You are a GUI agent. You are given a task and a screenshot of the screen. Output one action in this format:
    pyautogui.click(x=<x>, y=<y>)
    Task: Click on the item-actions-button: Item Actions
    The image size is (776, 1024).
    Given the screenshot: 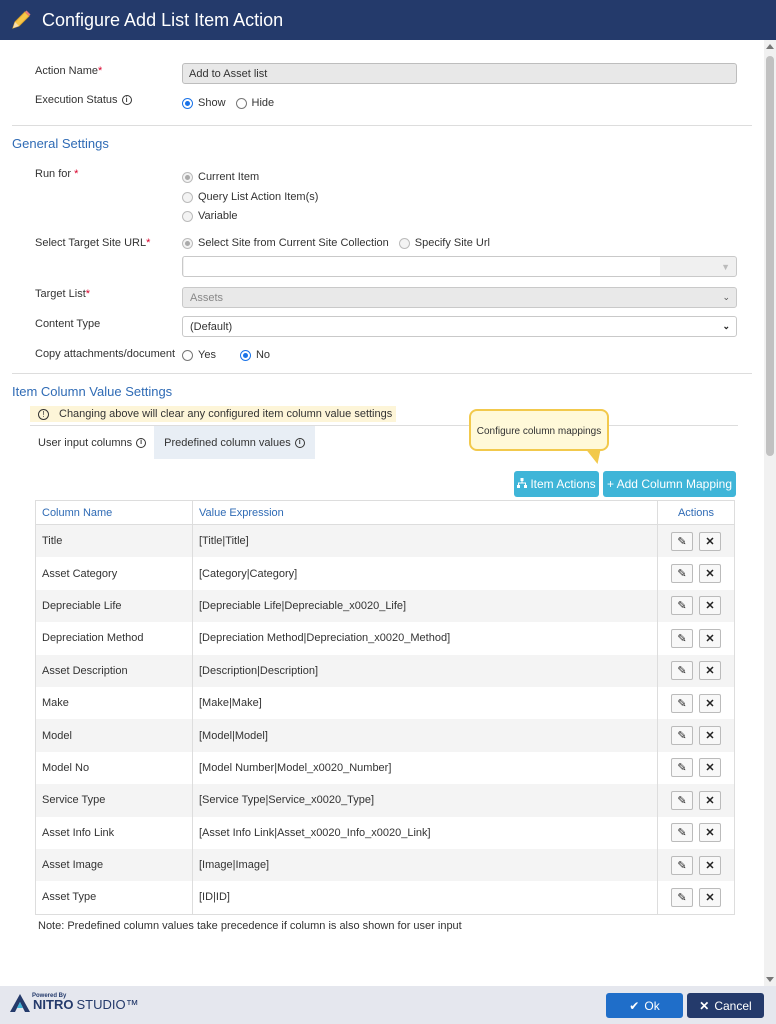 What is the action you would take?
    pyautogui.click(x=556, y=484)
    